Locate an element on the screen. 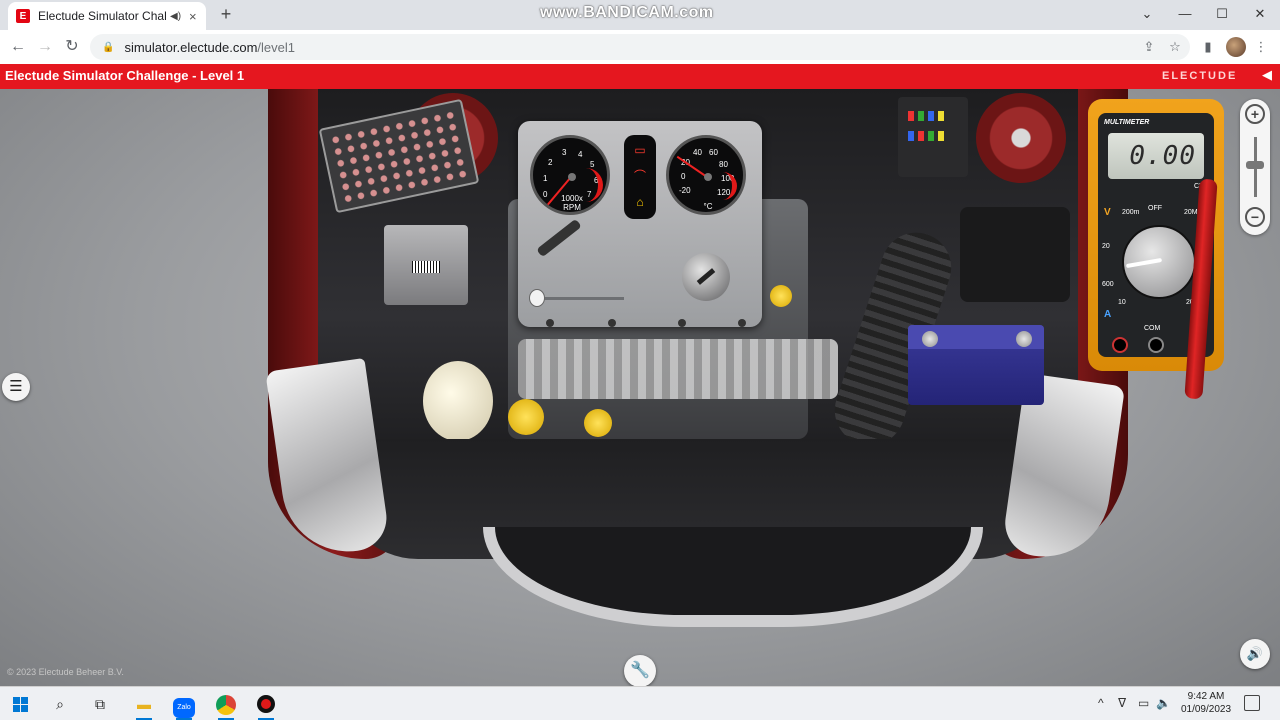 The width and height of the screenshot is (1280, 720). network-icon: ᐁ is located at coordinates (1122, 703).